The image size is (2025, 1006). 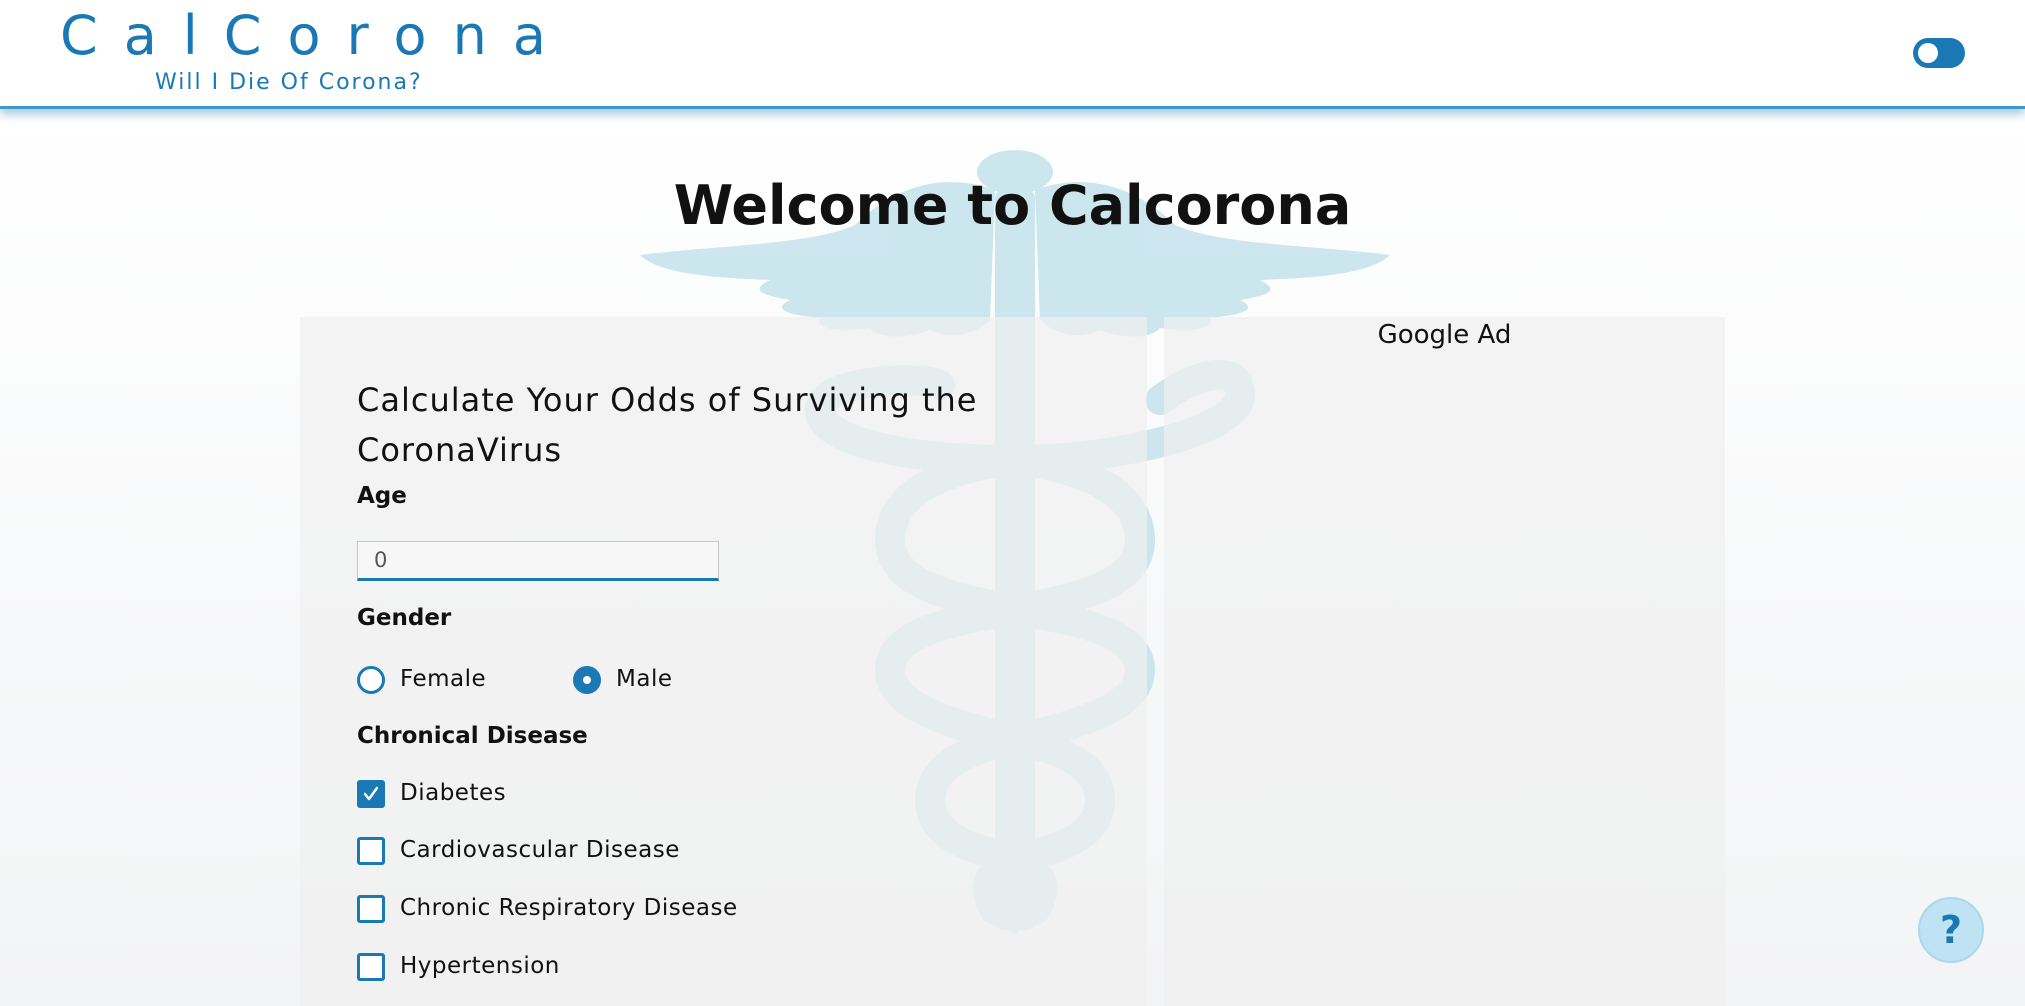 What do you see at coordinates (1444, 335) in the screenshot?
I see `ad-label: Google Ad` at bounding box center [1444, 335].